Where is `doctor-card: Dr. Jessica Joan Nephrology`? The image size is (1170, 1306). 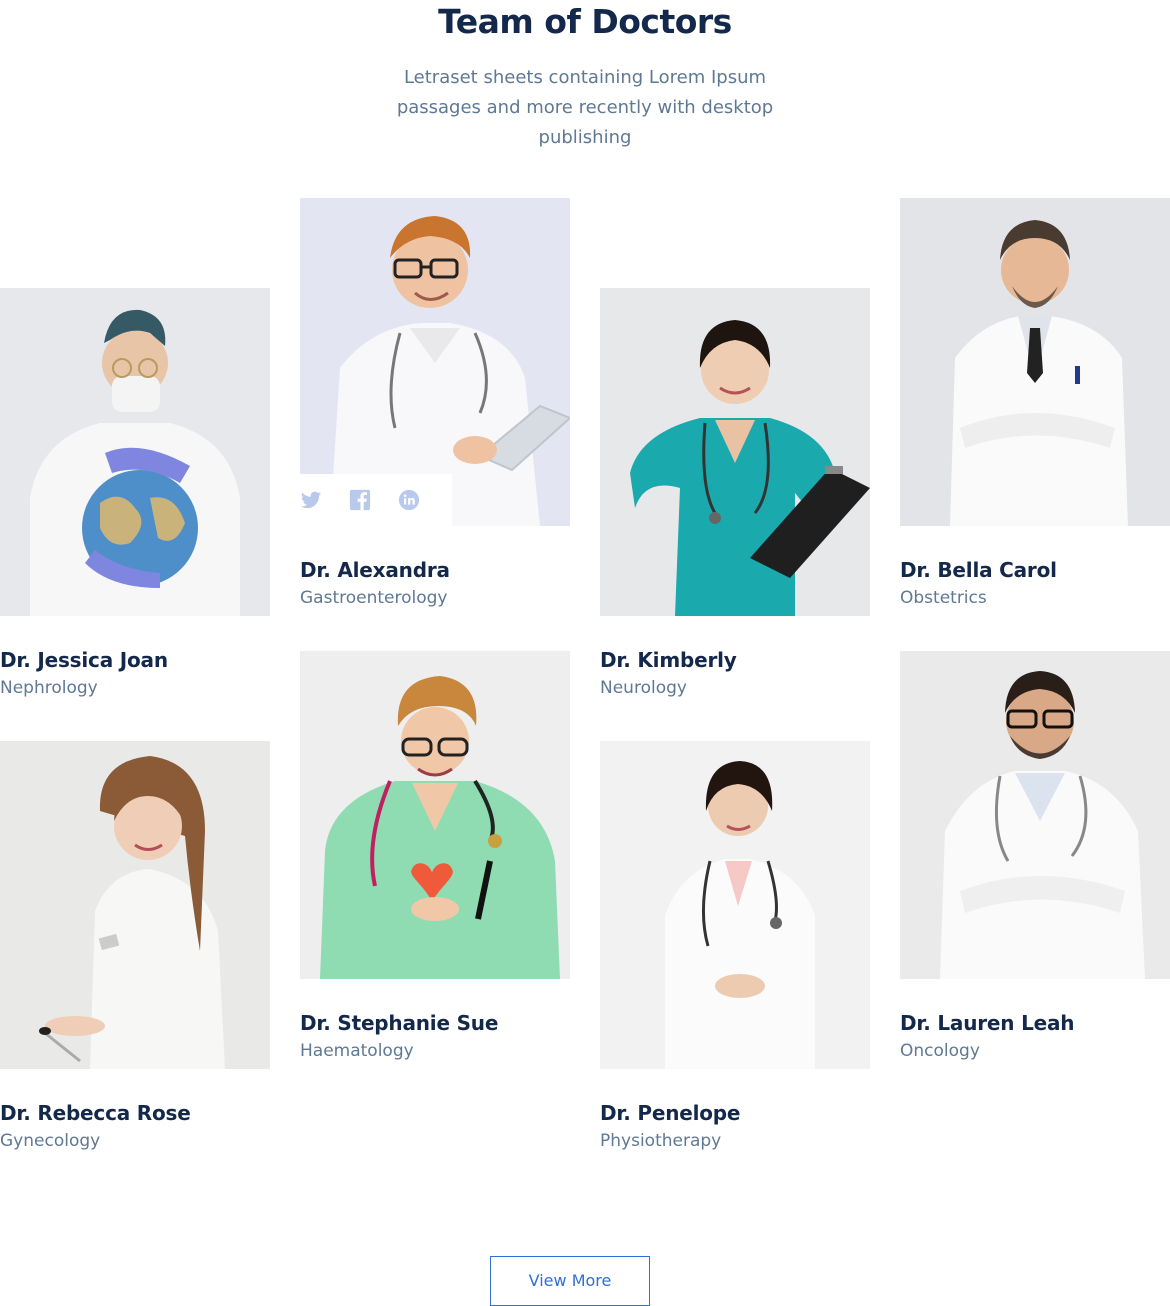
doctor-card: Dr. Jessica Joan Nephrology is located at coordinates (135, 493).